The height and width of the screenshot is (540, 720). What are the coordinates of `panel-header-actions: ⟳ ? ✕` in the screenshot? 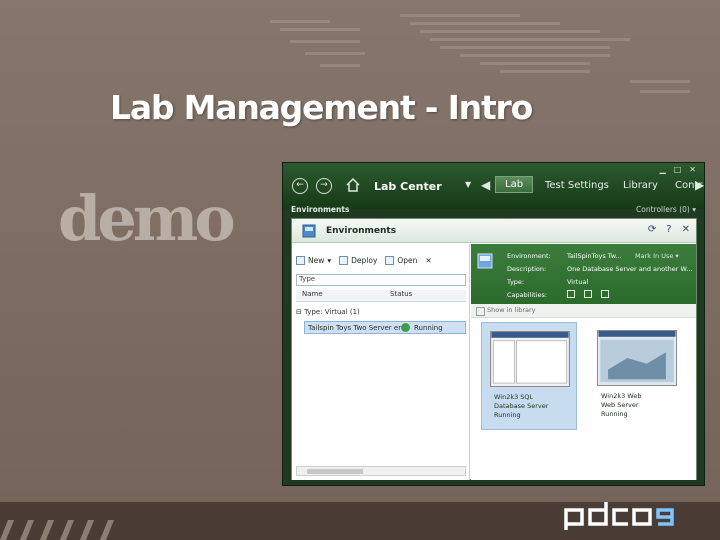 It's located at (669, 229).